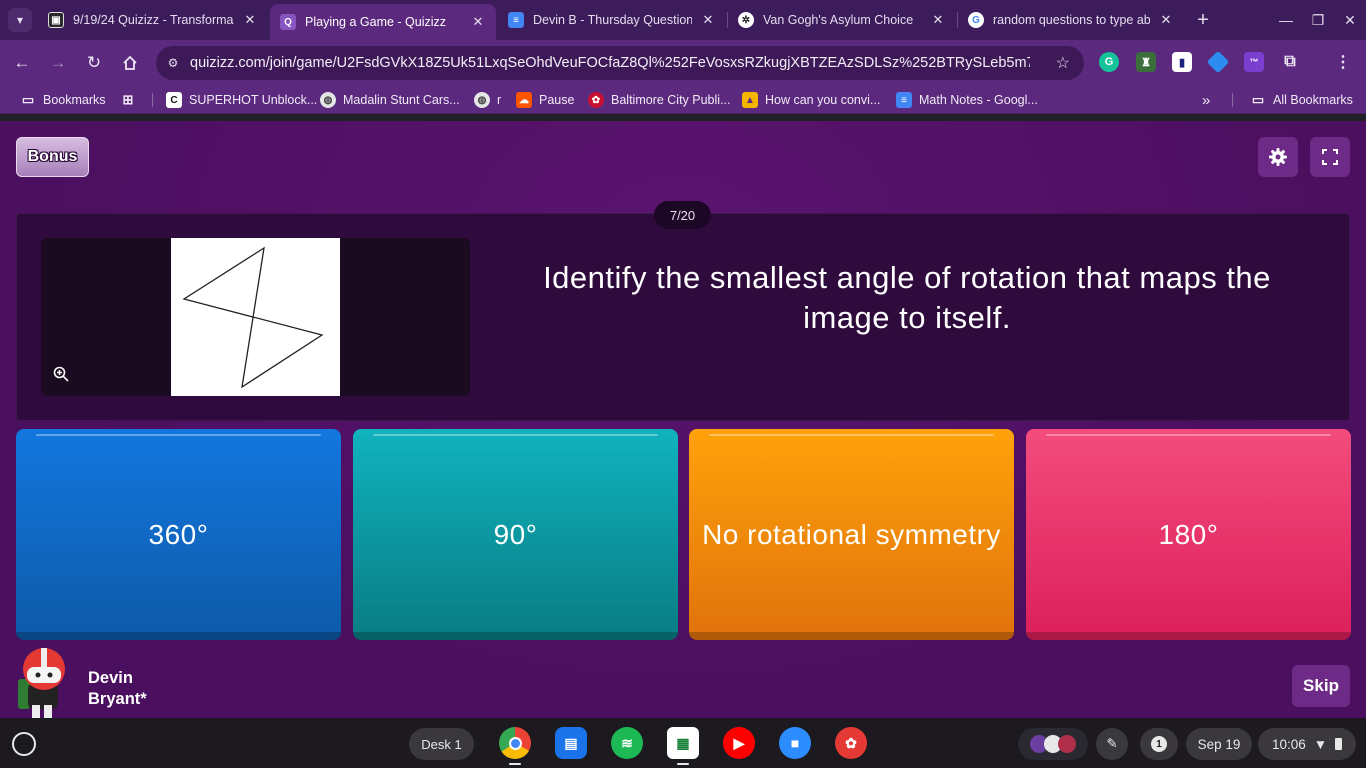 This screenshot has height=768, width=1366. Describe the element at coordinates (1109, 62) in the screenshot. I see `grammarly-extension-icon: G` at that location.